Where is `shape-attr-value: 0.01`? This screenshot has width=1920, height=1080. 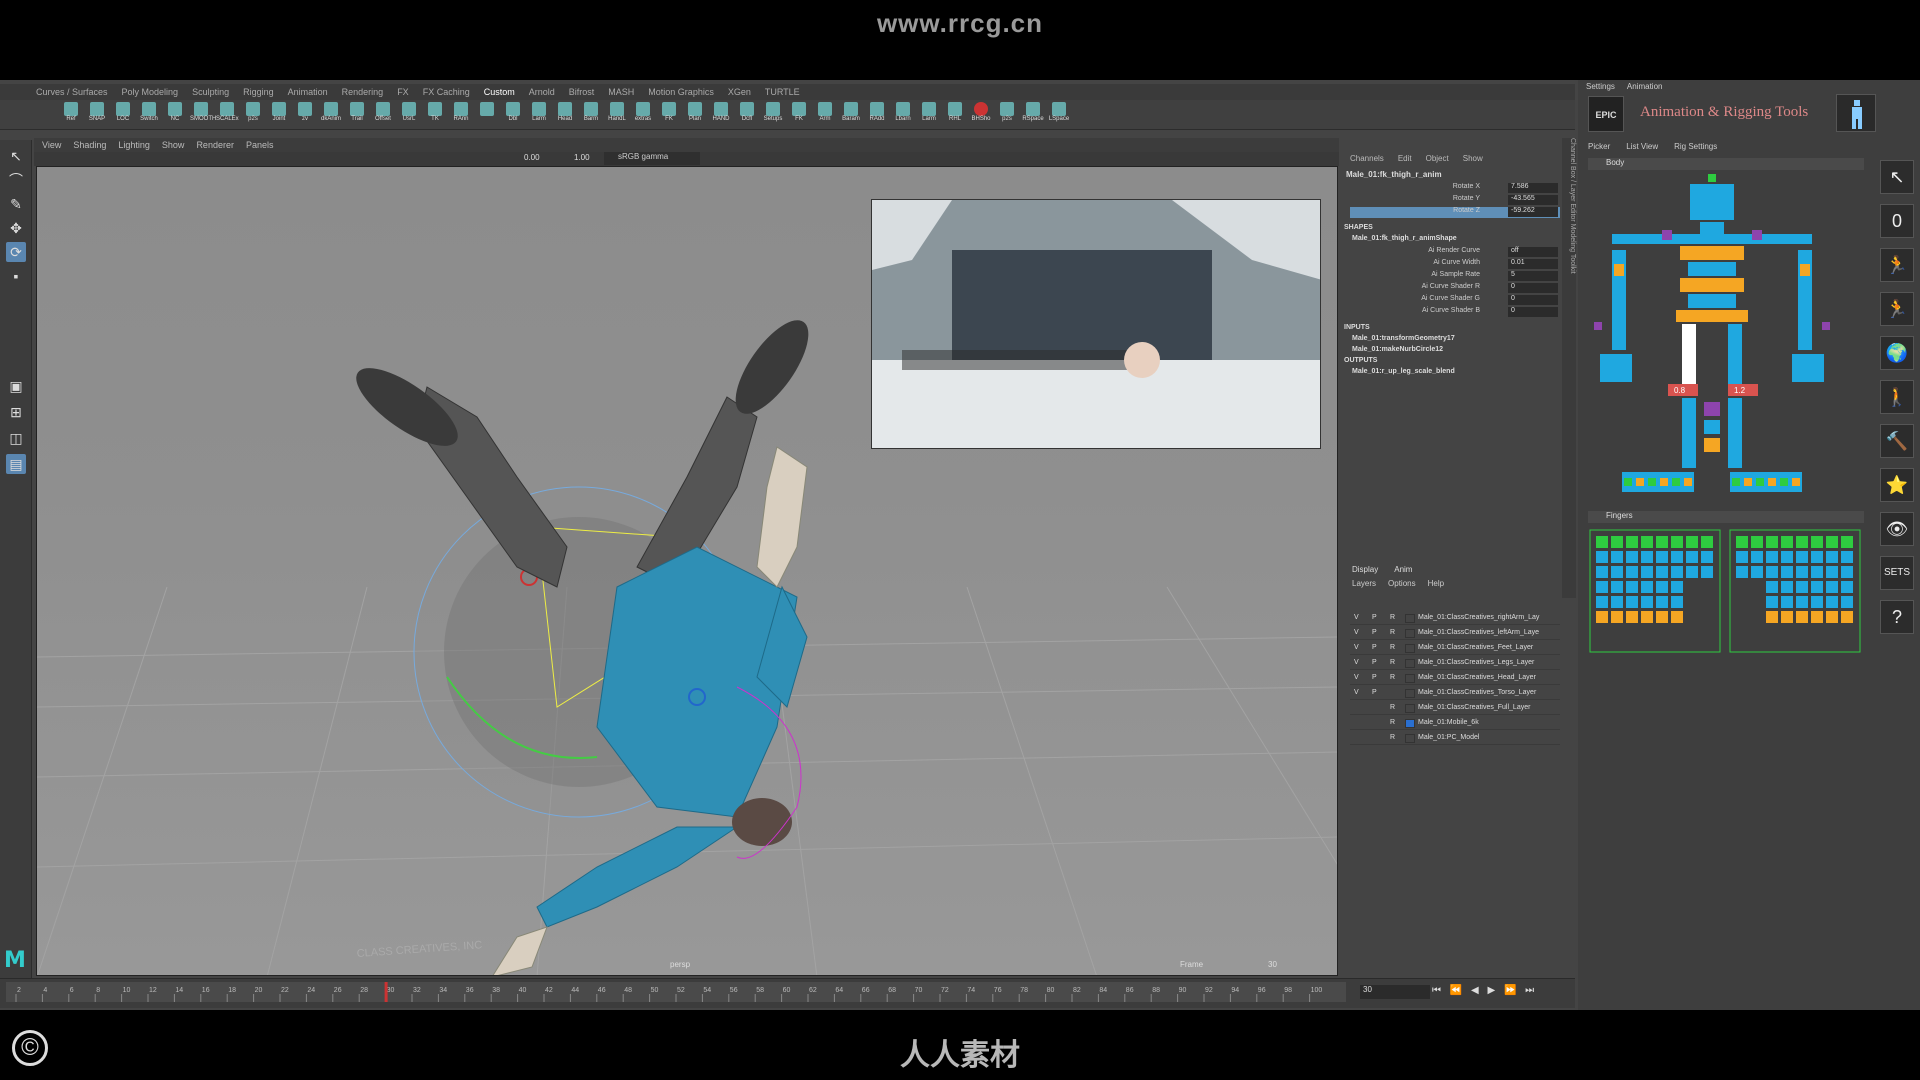
shape-attr-value: 0.01 is located at coordinates (1533, 264).